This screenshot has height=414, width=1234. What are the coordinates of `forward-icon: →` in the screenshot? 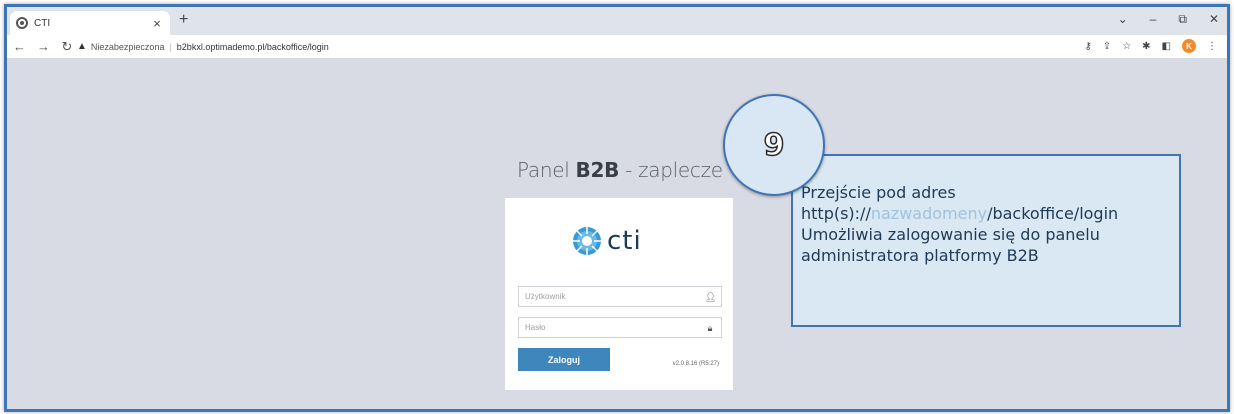 It's located at (43, 47).